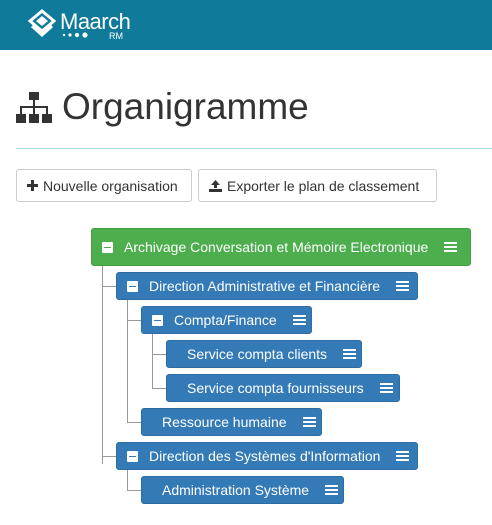 This screenshot has width=492, height=525. Describe the element at coordinates (215, 185) in the screenshot. I see `upload-icon` at that location.